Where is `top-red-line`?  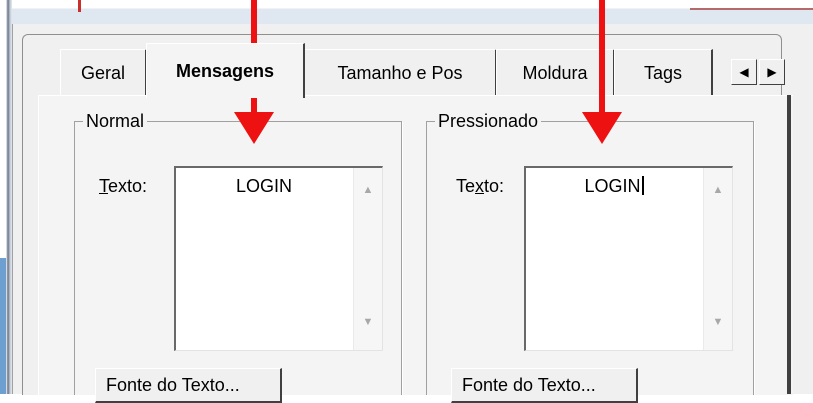
top-red-line is located at coordinates (751, 9).